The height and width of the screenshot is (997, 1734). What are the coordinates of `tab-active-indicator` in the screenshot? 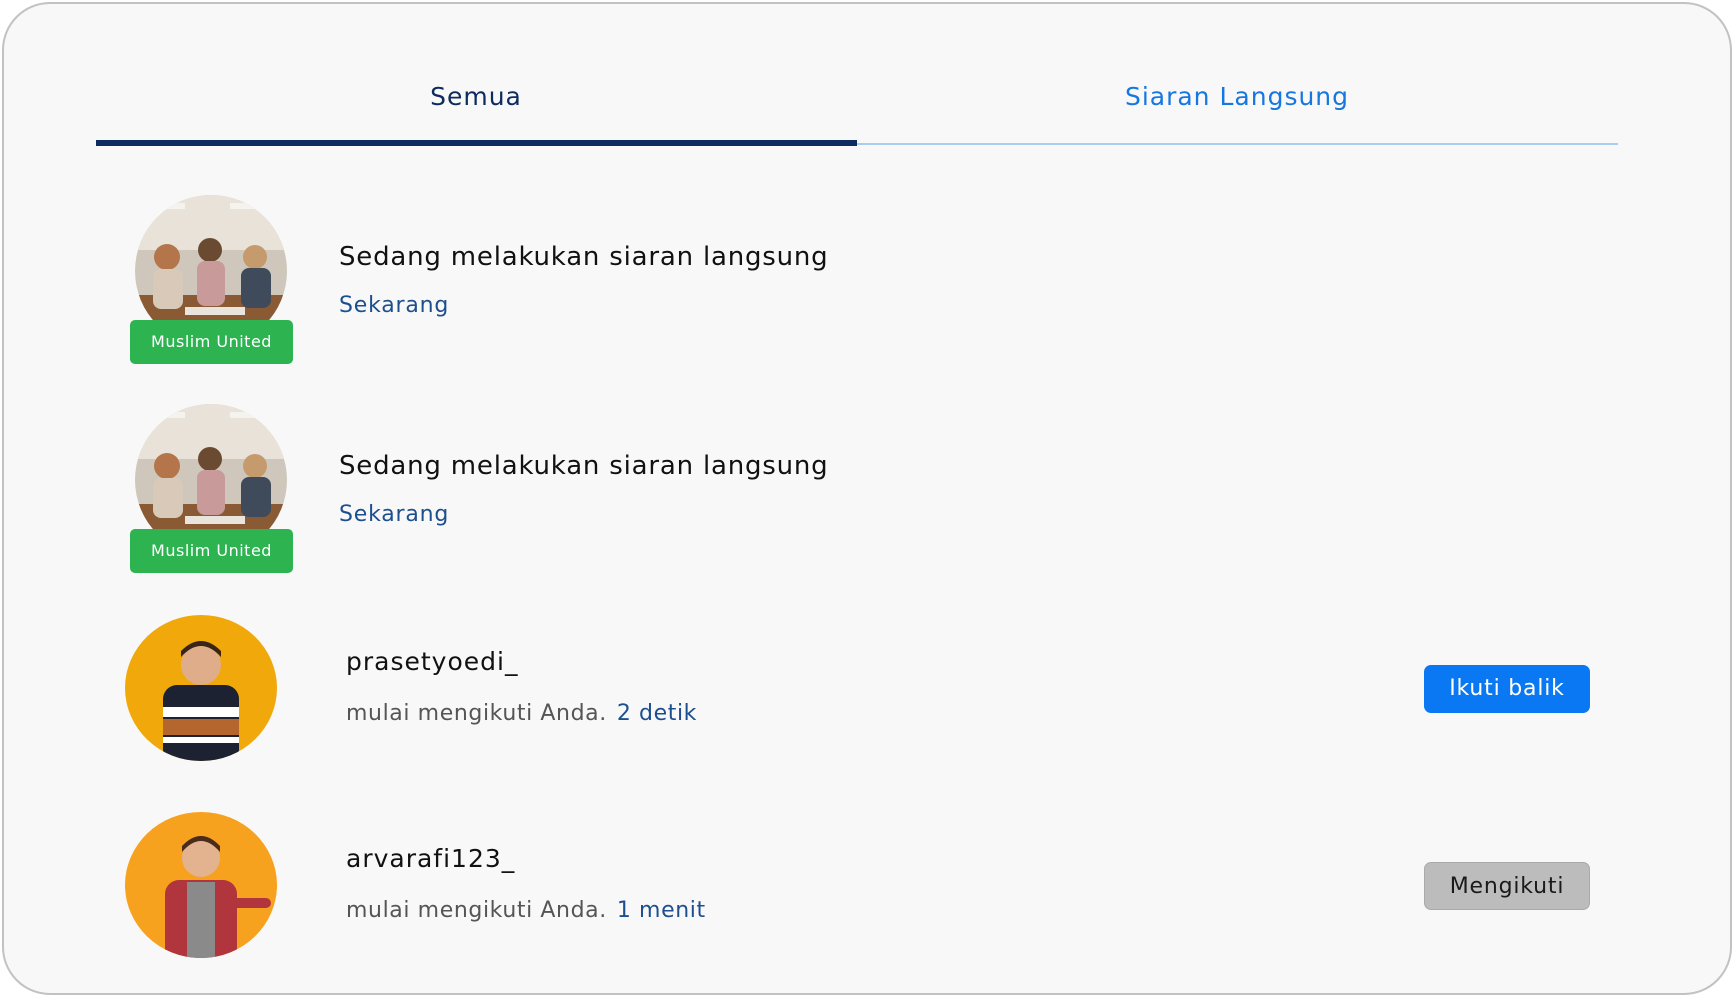 It's located at (476, 143).